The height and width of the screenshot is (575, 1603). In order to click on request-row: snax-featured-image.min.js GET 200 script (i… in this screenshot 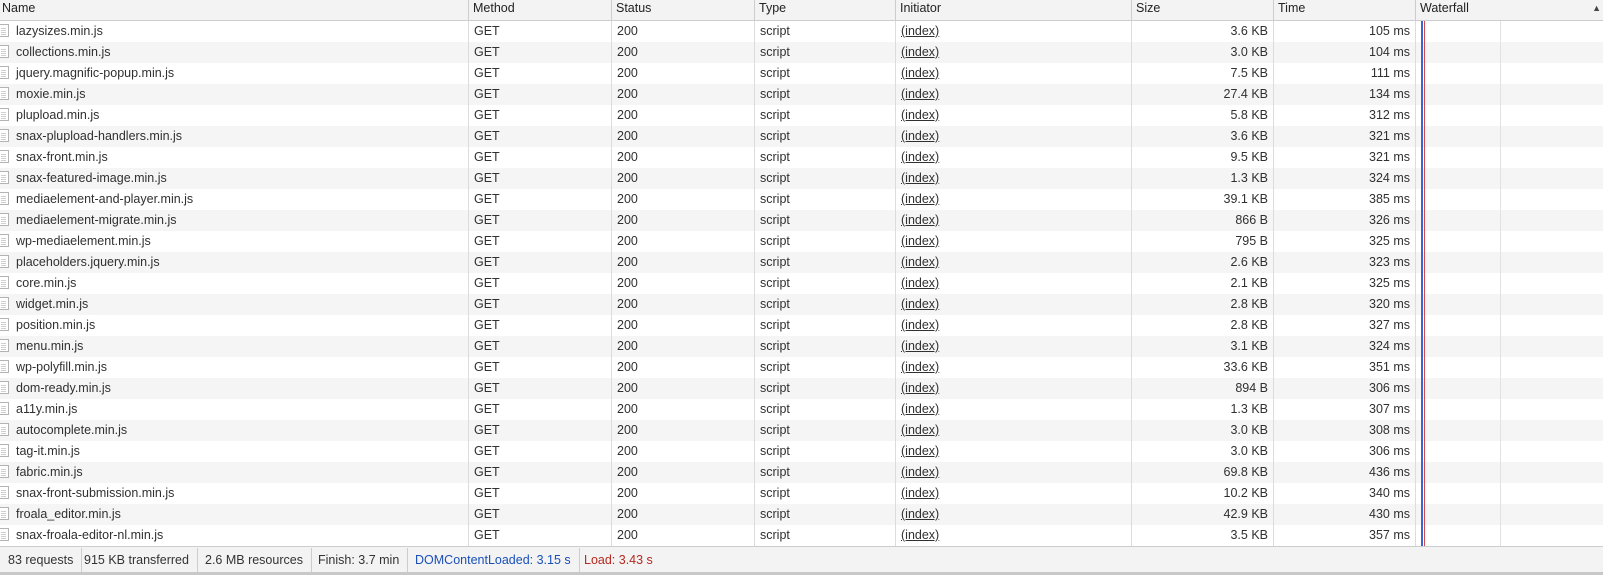, I will do `click(801, 178)`.